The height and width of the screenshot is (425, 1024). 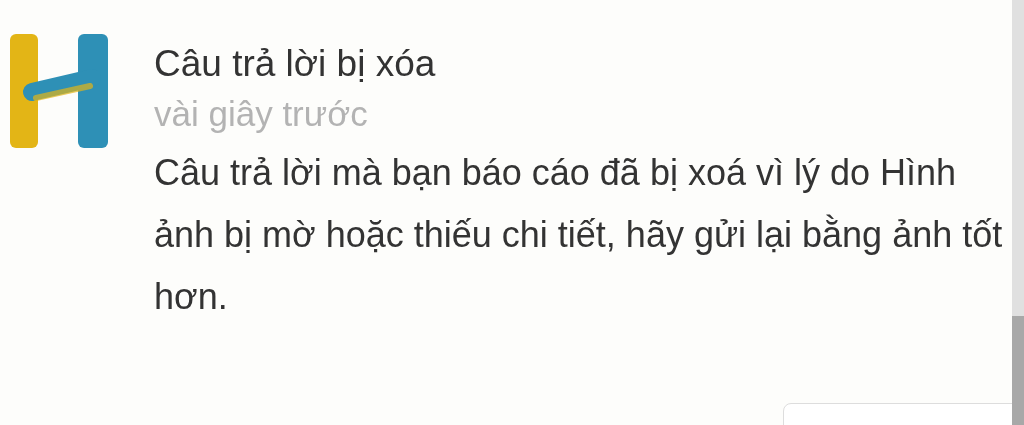 I want to click on logo-icon, so click(x=59, y=91).